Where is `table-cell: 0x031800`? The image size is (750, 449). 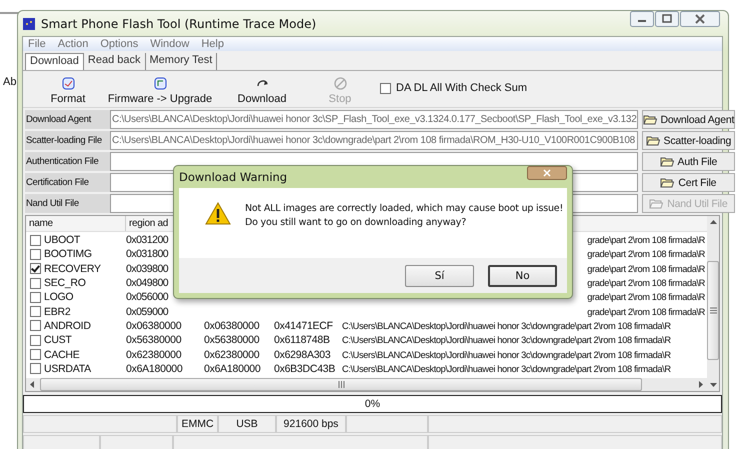 table-cell: 0x031800 is located at coordinates (147, 254).